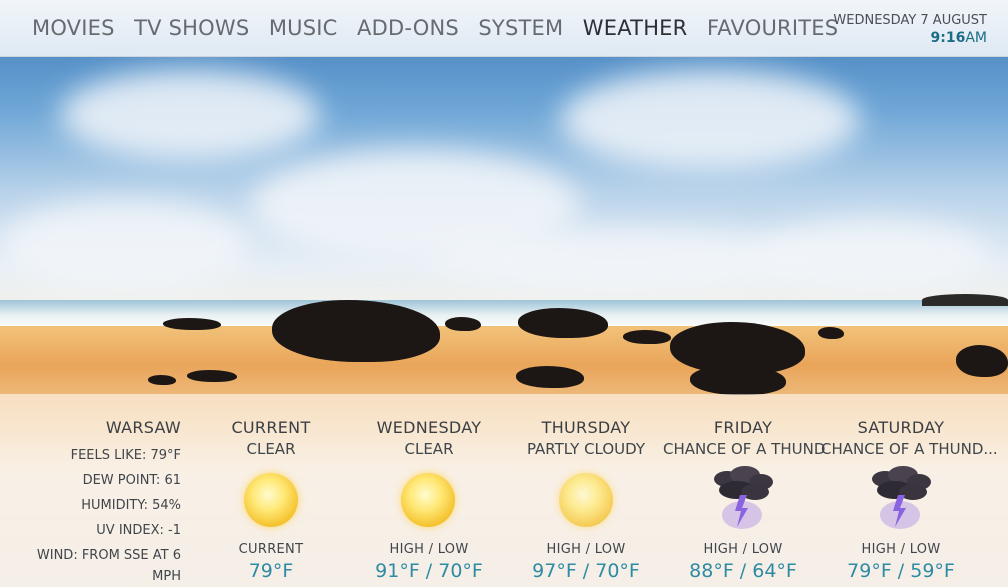 This screenshot has width=1008, height=587. Describe the element at coordinates (429, 571) in the screenshot. I see `temp-value: 91°F / 70°F` at that location.